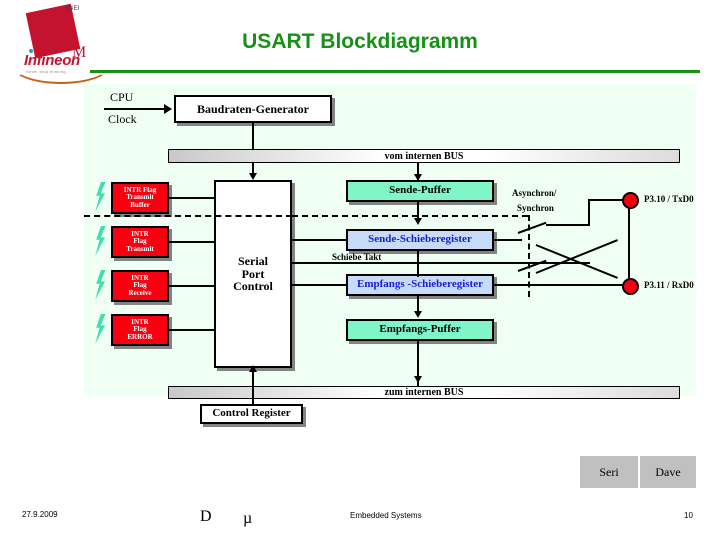 The height and width of the screenshot is (540, 720). Describe the element at coordinates (630, 200) in the screenshot. I see `pin-txd0-dot` at that location.